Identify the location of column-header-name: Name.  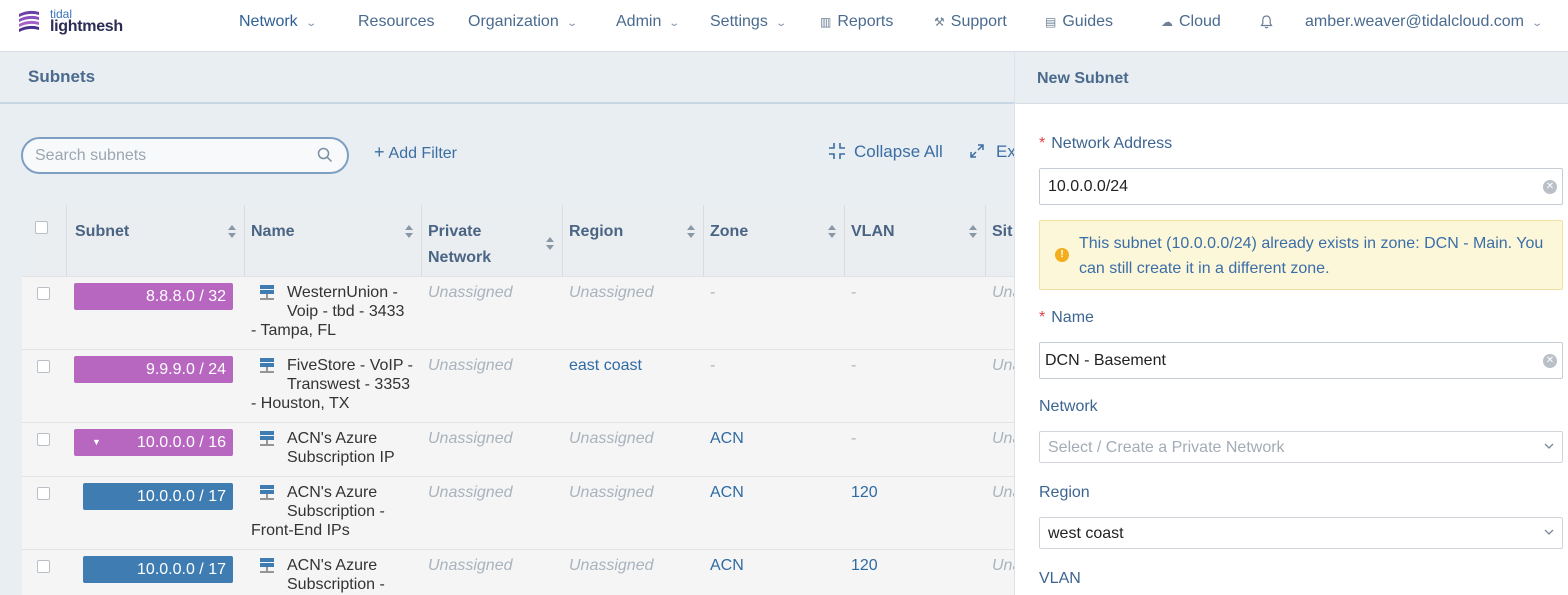
(333, 241).